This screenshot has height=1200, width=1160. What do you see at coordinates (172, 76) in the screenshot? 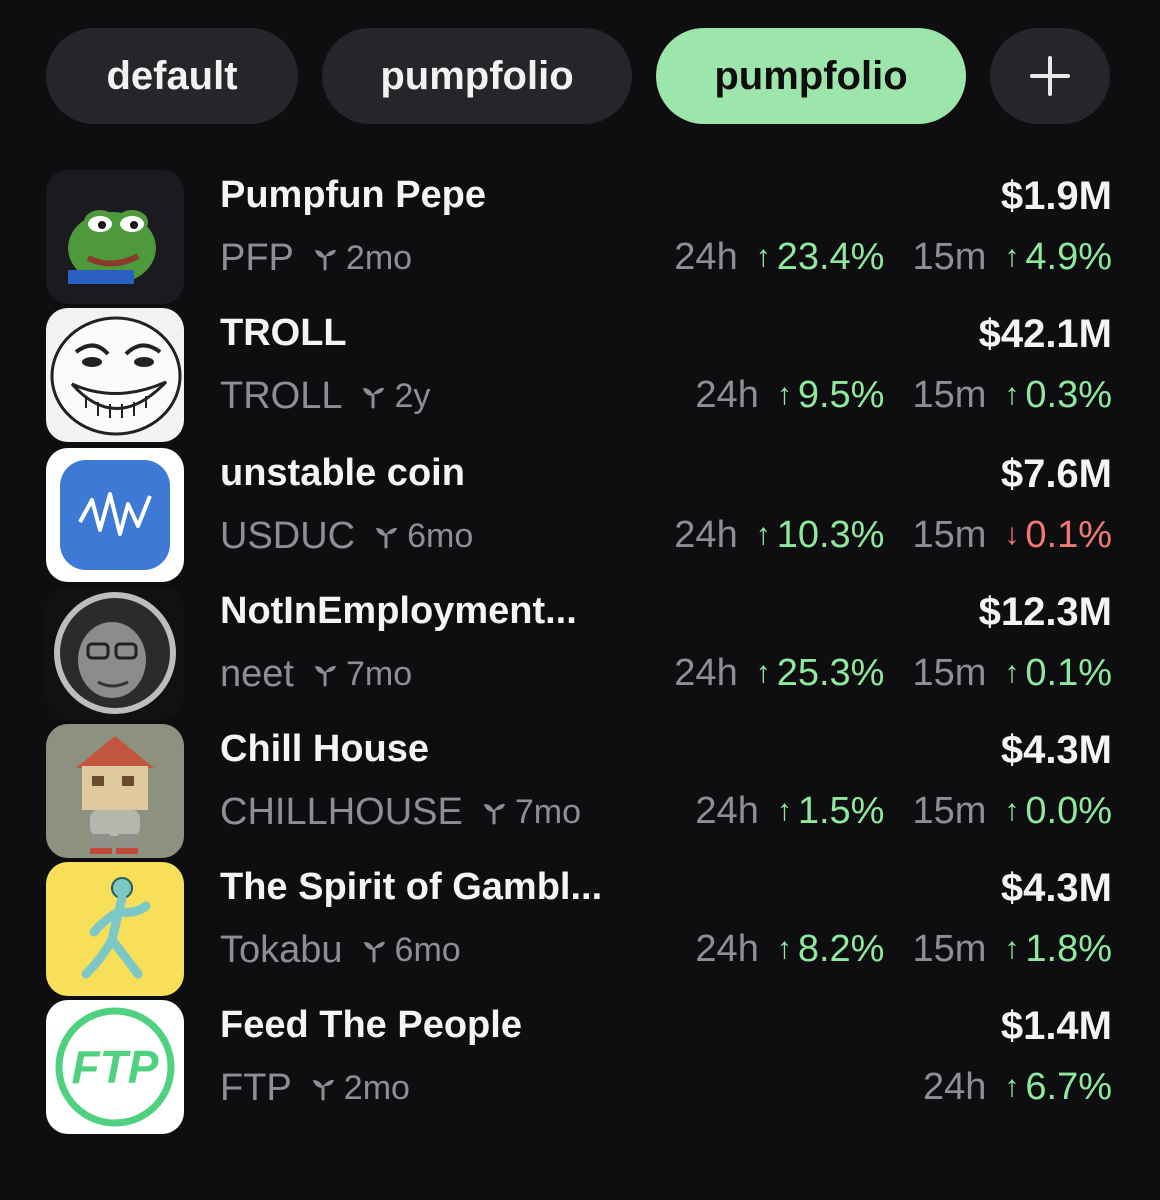
I see `tab-default: default` at bounding box center [172, 76].